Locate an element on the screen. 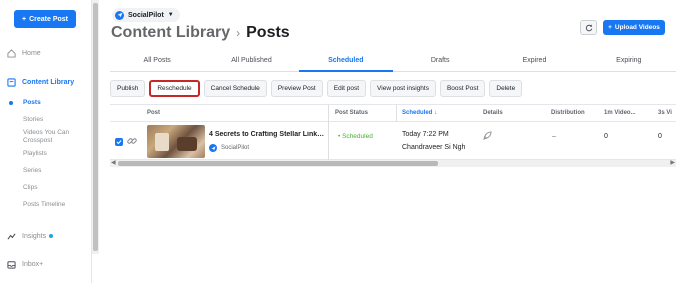 This screenshot has width=684, height=283. scheduled-time: Today 7:22 PM is located at coordinates (425, 134).